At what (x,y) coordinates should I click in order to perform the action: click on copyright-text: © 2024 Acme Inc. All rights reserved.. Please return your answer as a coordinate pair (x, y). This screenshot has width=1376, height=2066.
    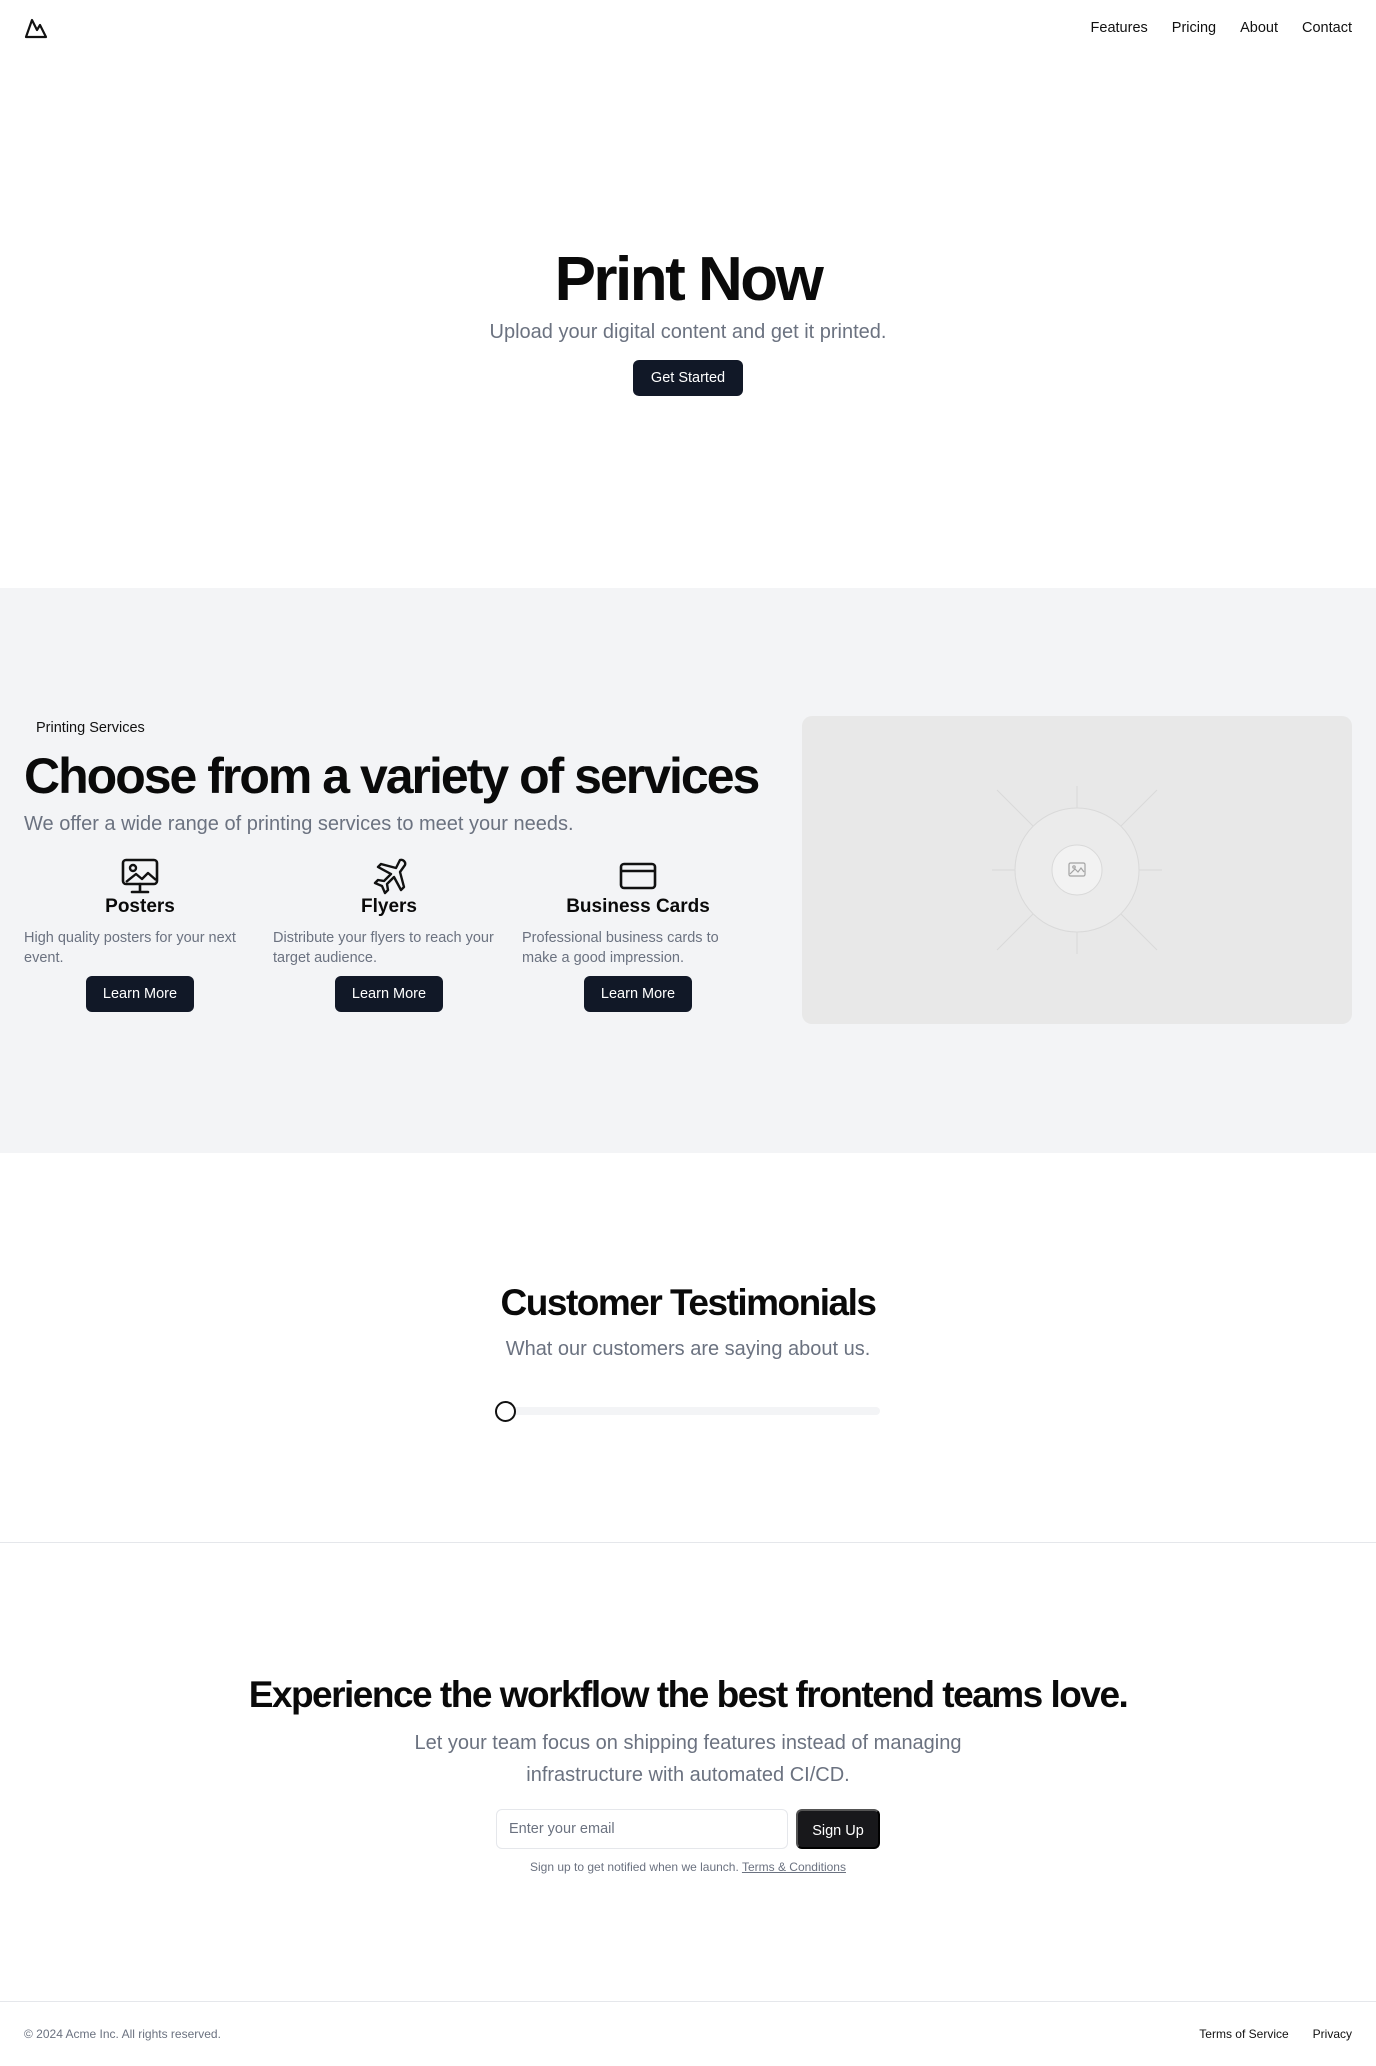
    Looking at the image, I should click on (122, 2034).